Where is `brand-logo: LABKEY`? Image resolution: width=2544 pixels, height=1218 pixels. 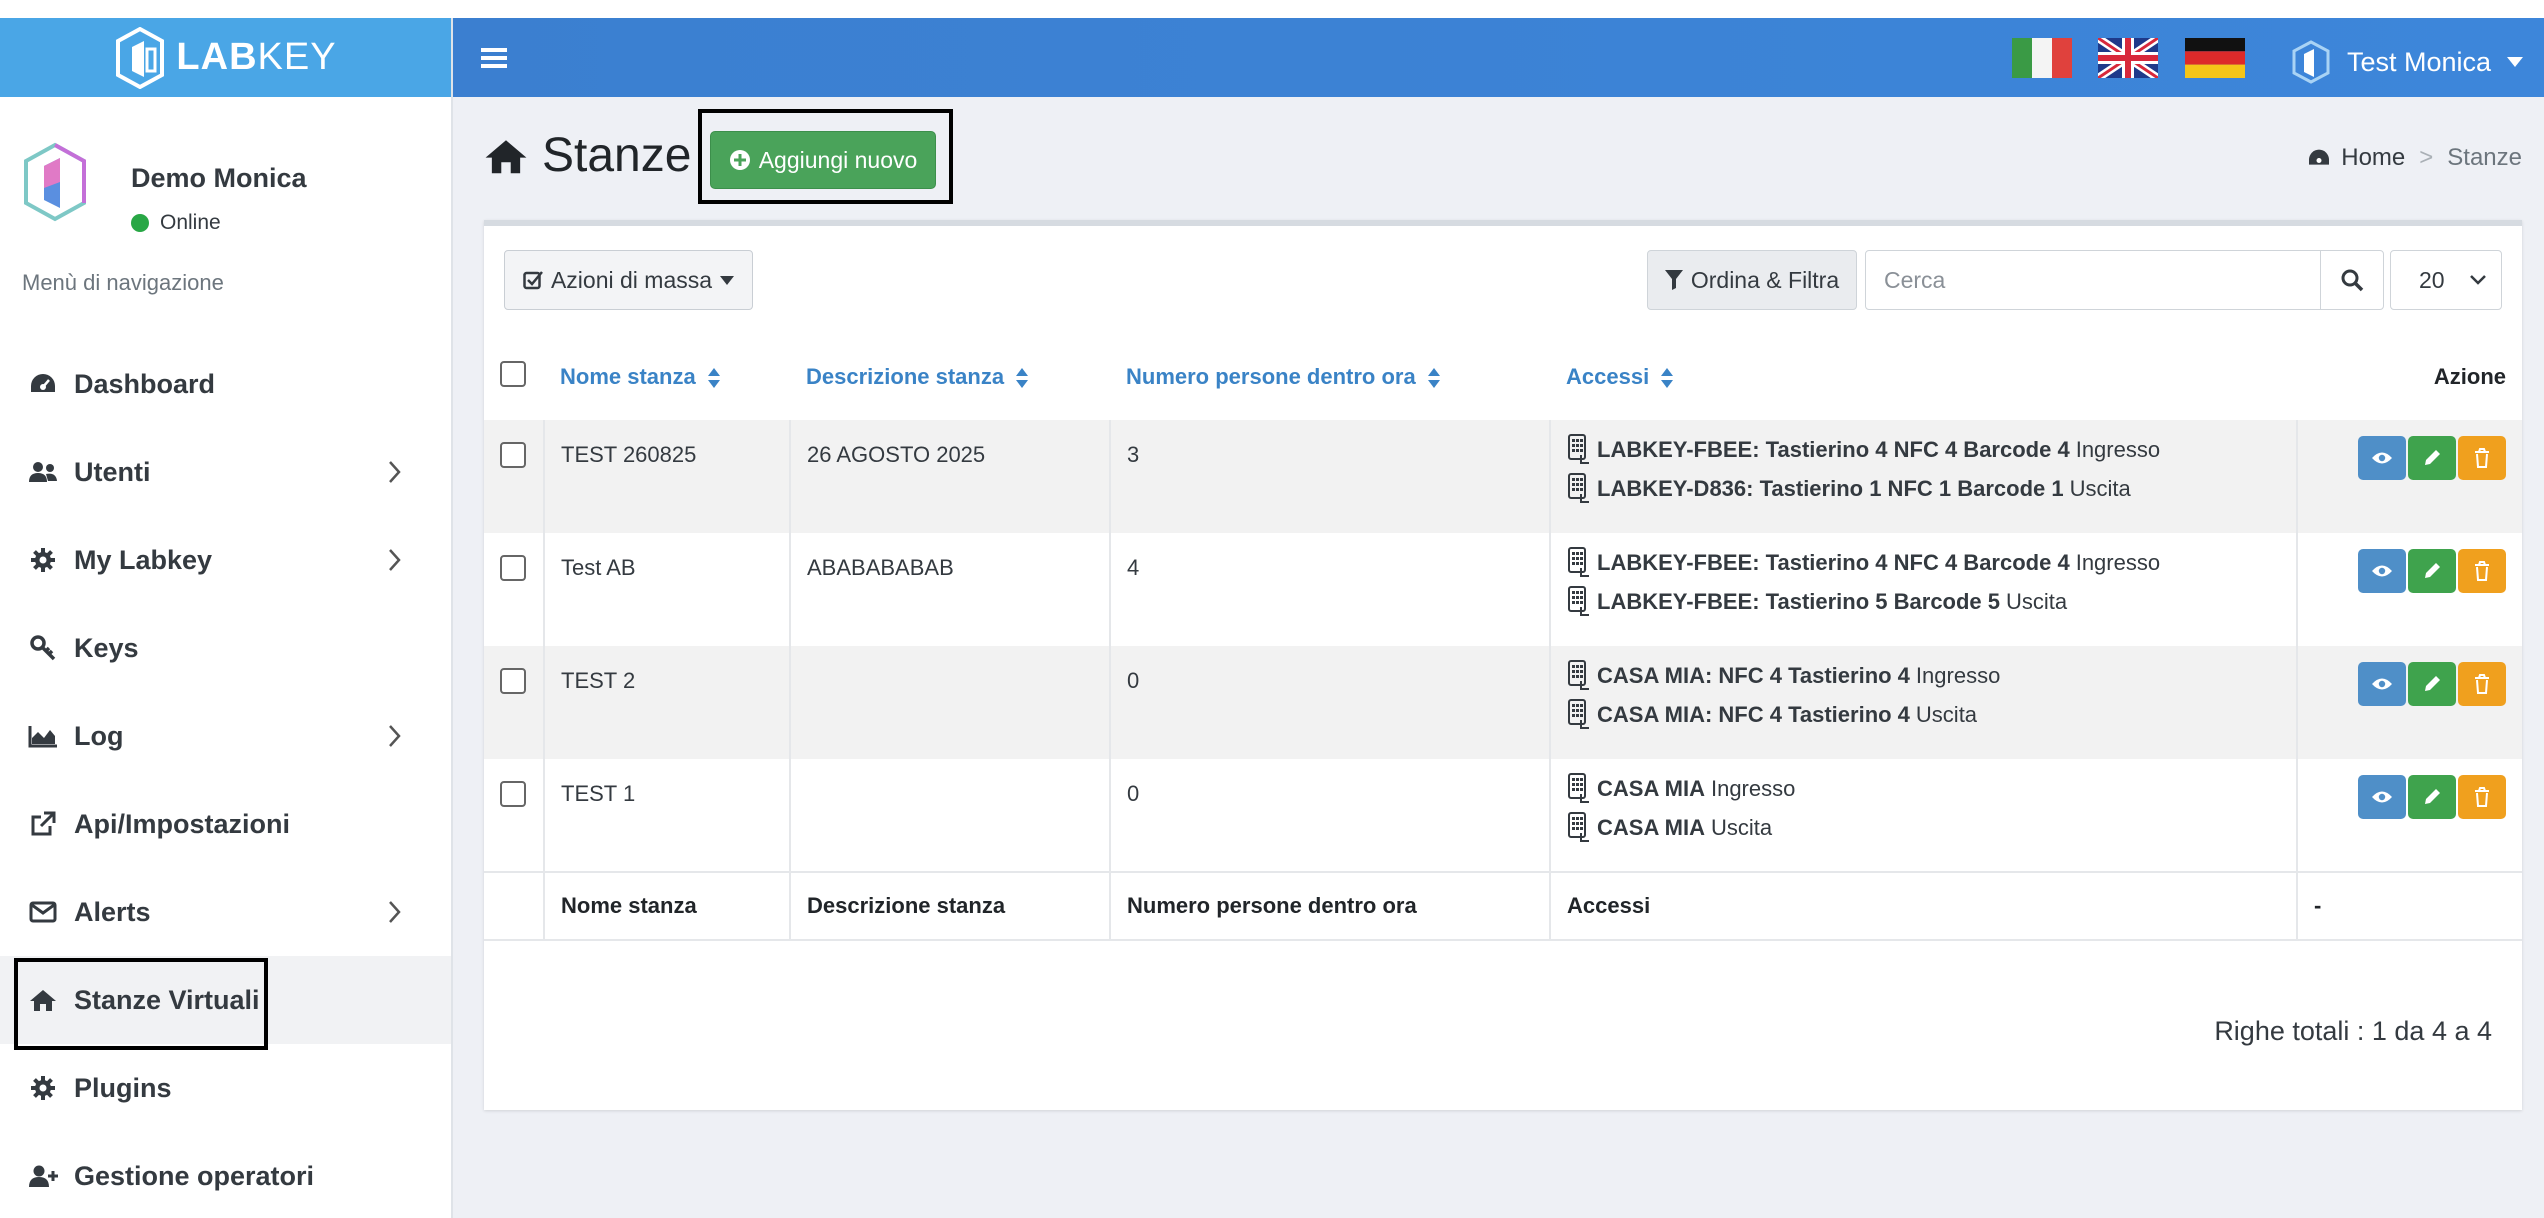 brand-logo: LABKEY is located at coordinates (225, 57).